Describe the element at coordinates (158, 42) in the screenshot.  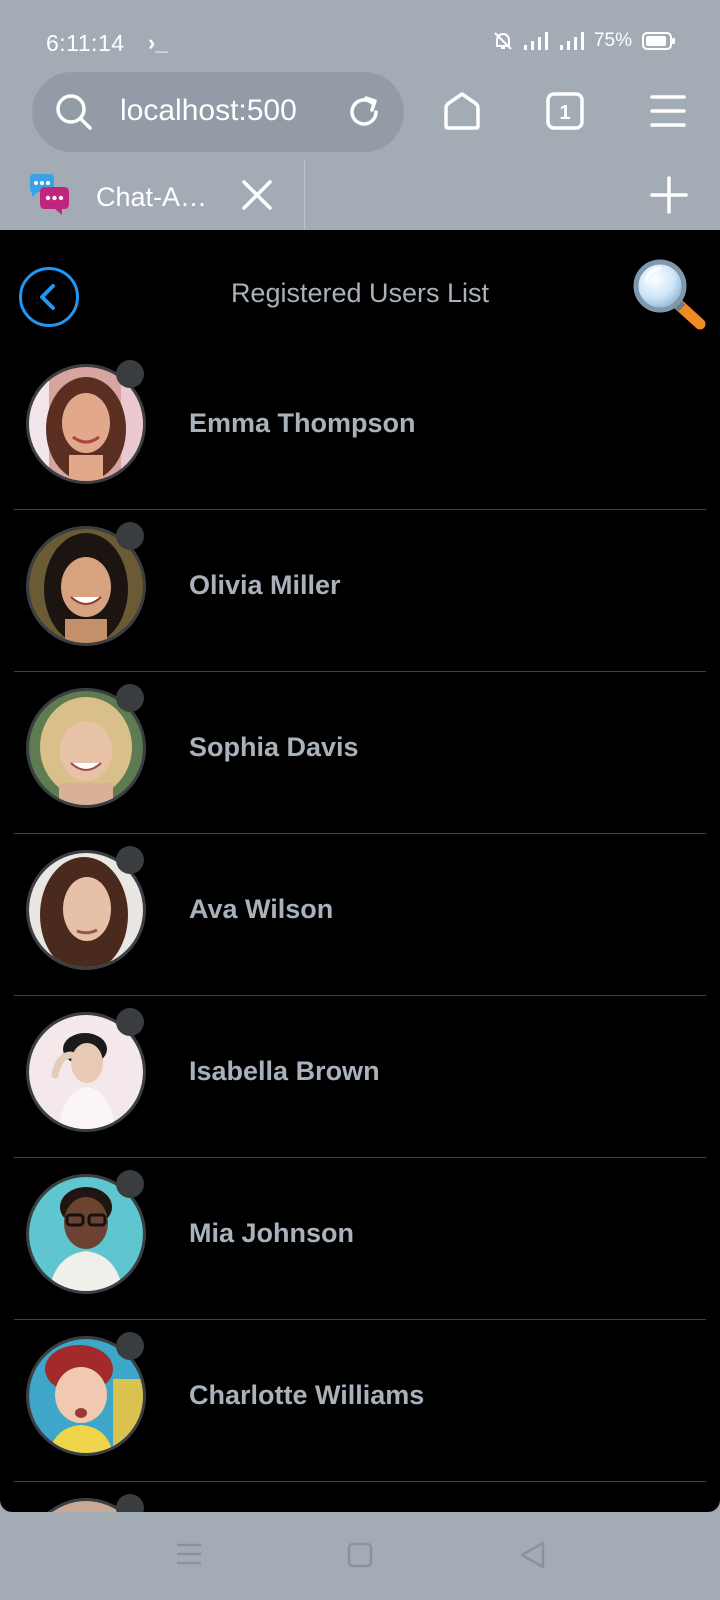
I see `terminal-icon: ›_` at that location.